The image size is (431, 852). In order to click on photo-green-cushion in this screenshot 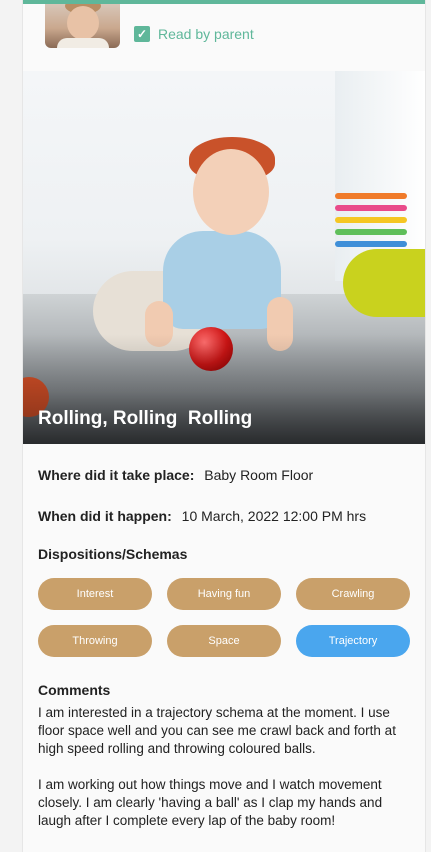, I will do `click(384, 283)`.